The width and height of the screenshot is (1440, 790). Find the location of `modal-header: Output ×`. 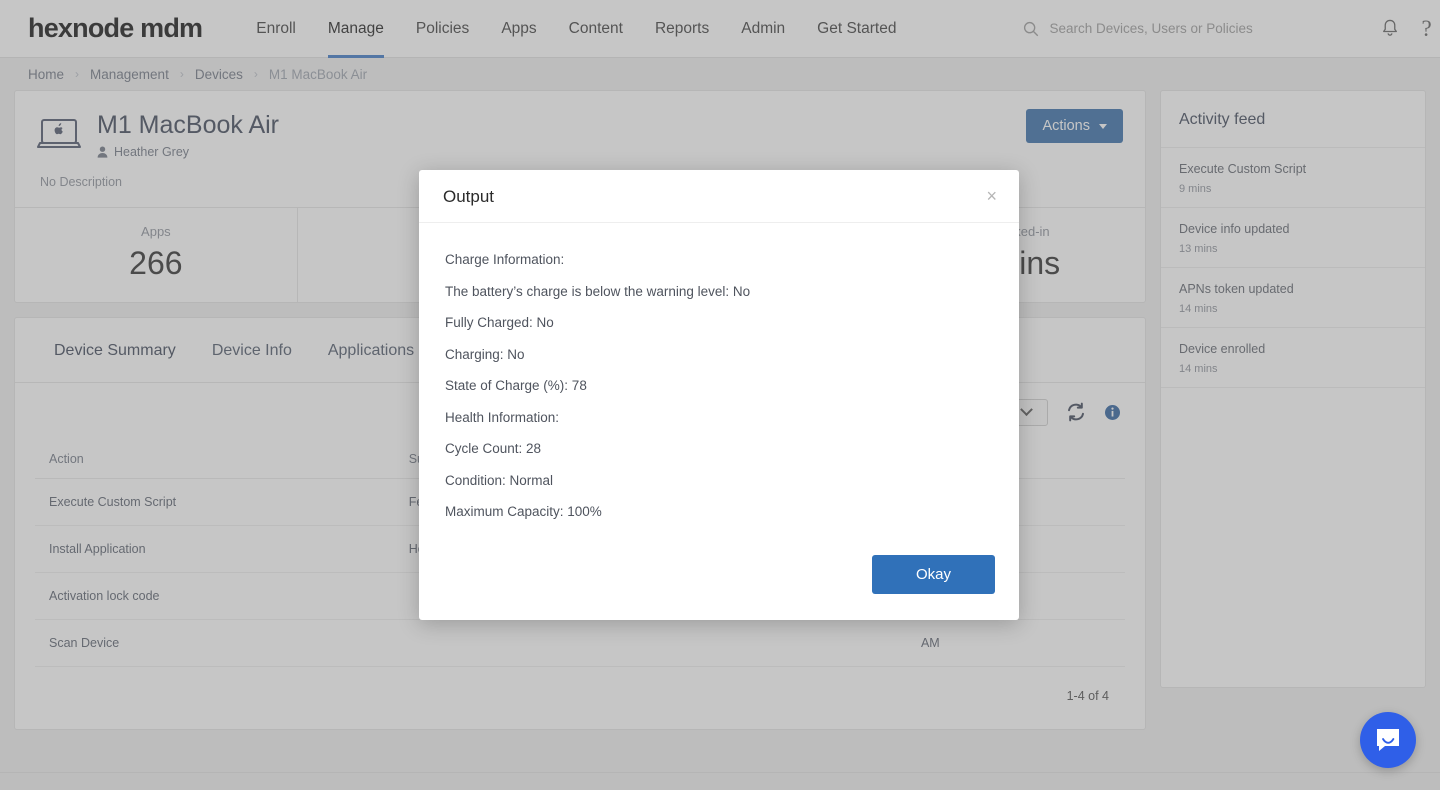

modal-header: Output × is located at coordinates (719, 196).